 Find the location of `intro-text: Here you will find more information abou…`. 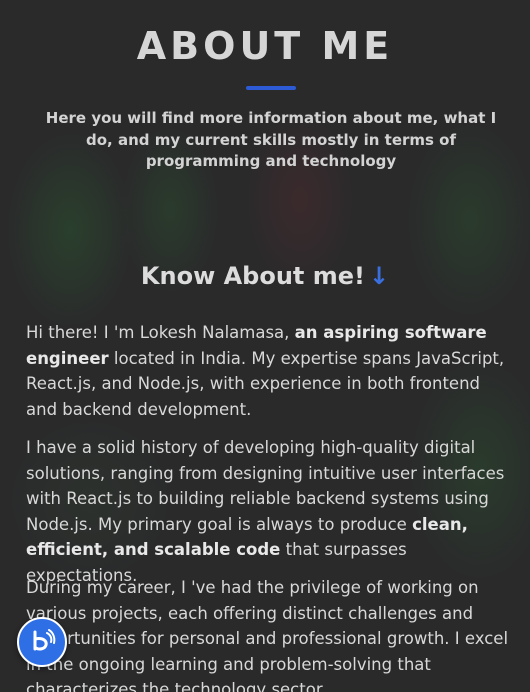

intro-text: Here you will find more information abou… is located at coordinates (271, 139).